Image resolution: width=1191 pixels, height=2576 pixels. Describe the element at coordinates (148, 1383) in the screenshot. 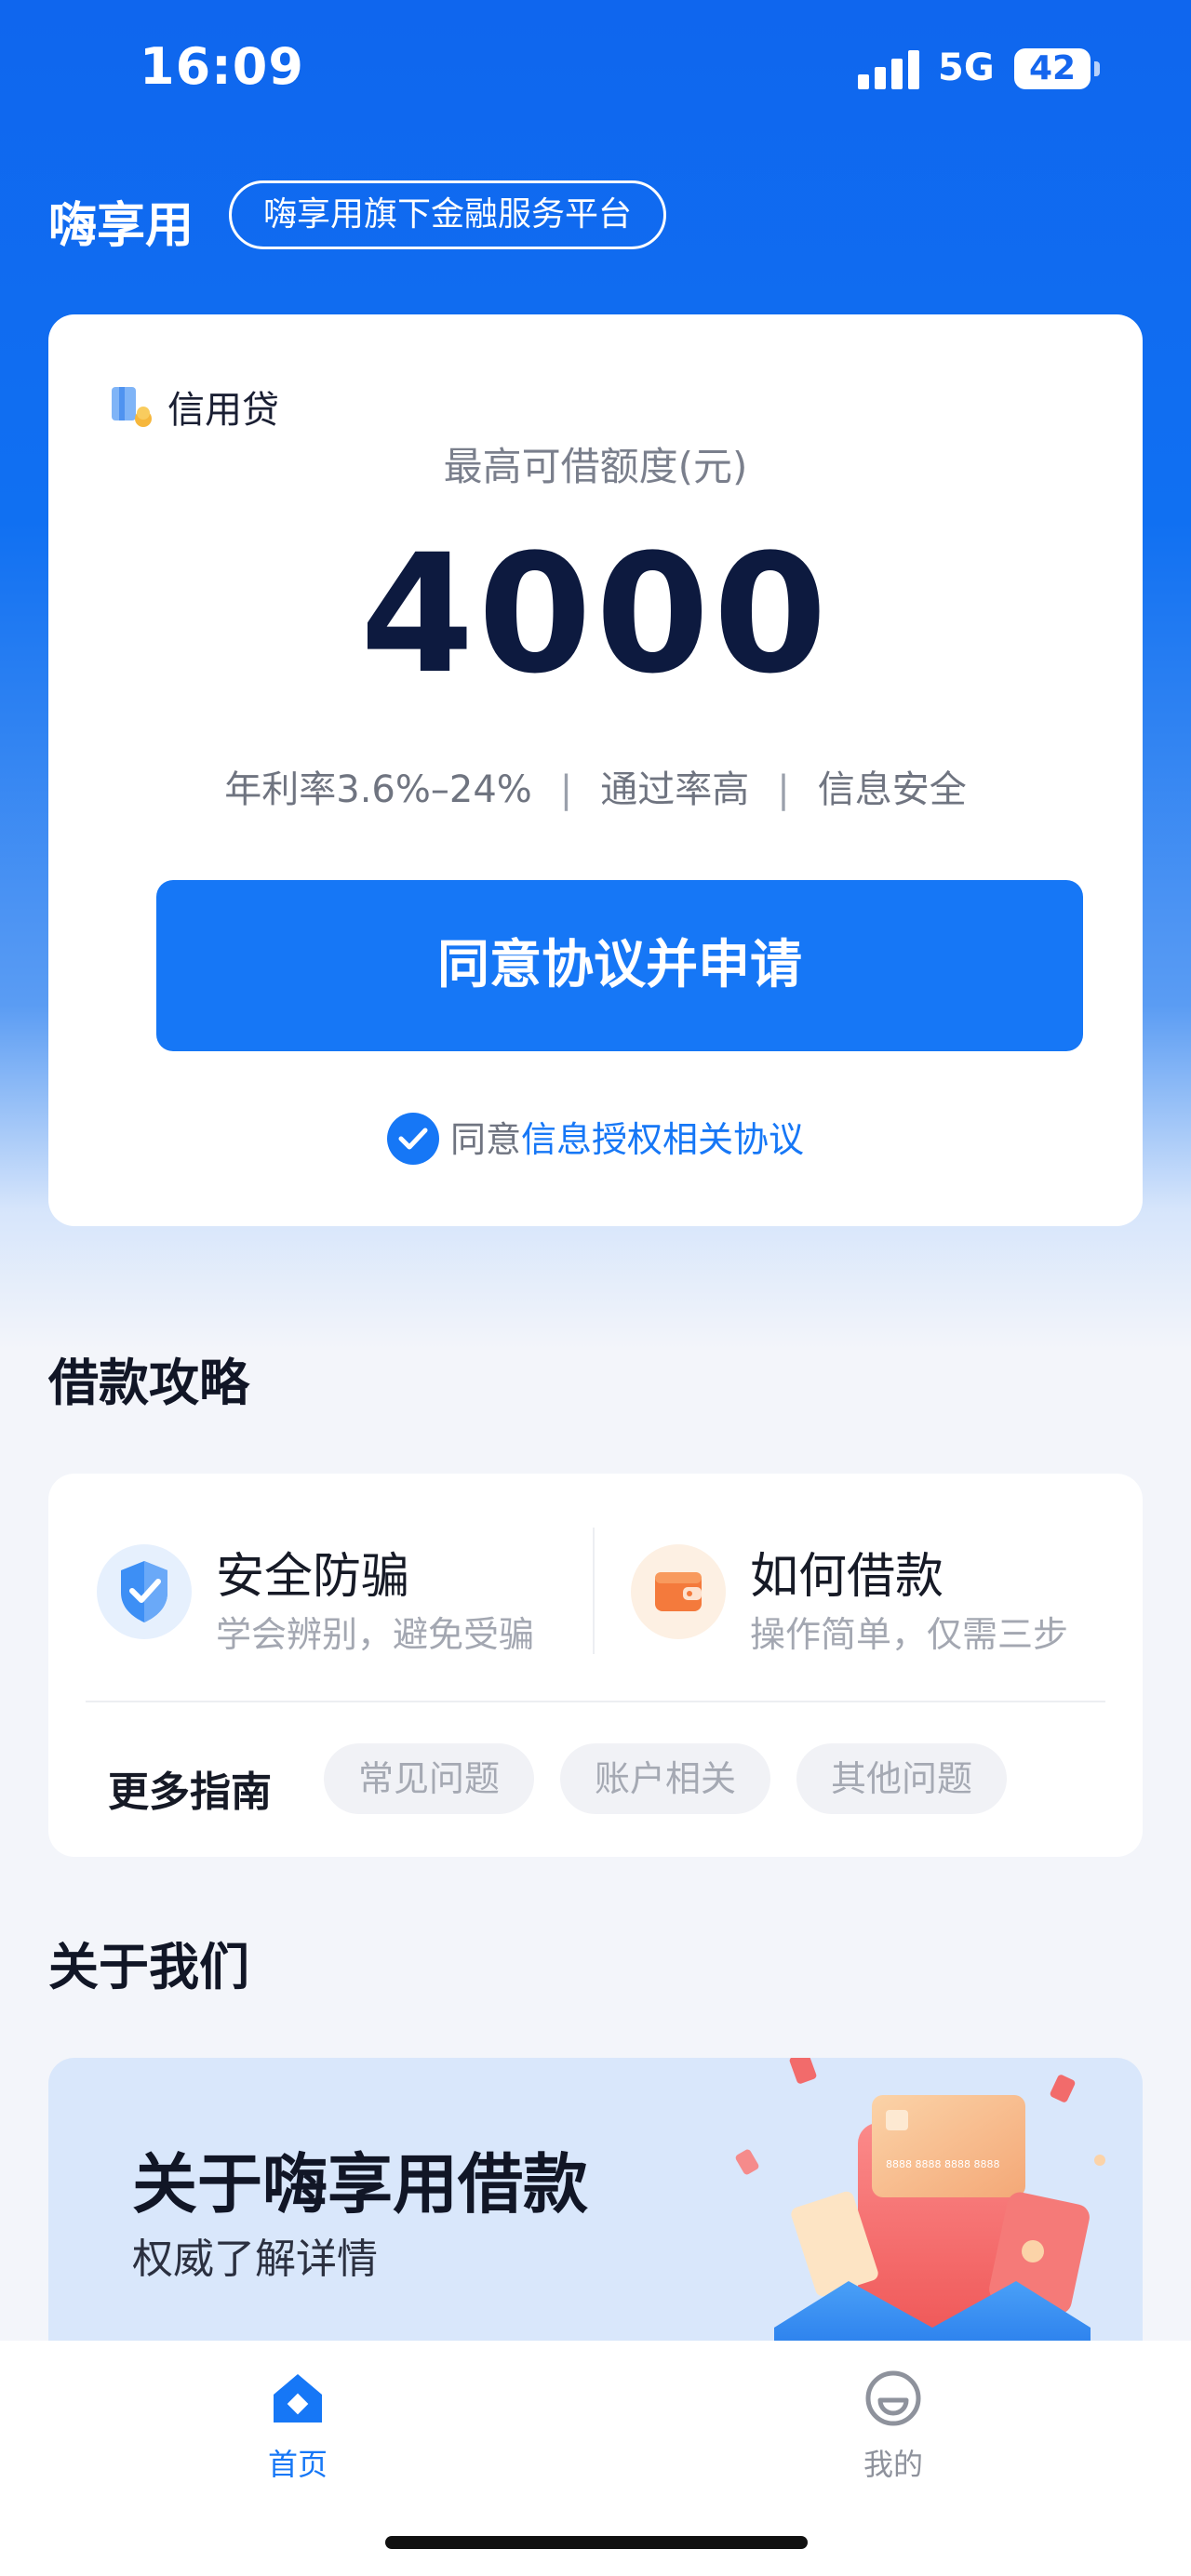

I see `guide-section-title: 借款攻略` at that location.